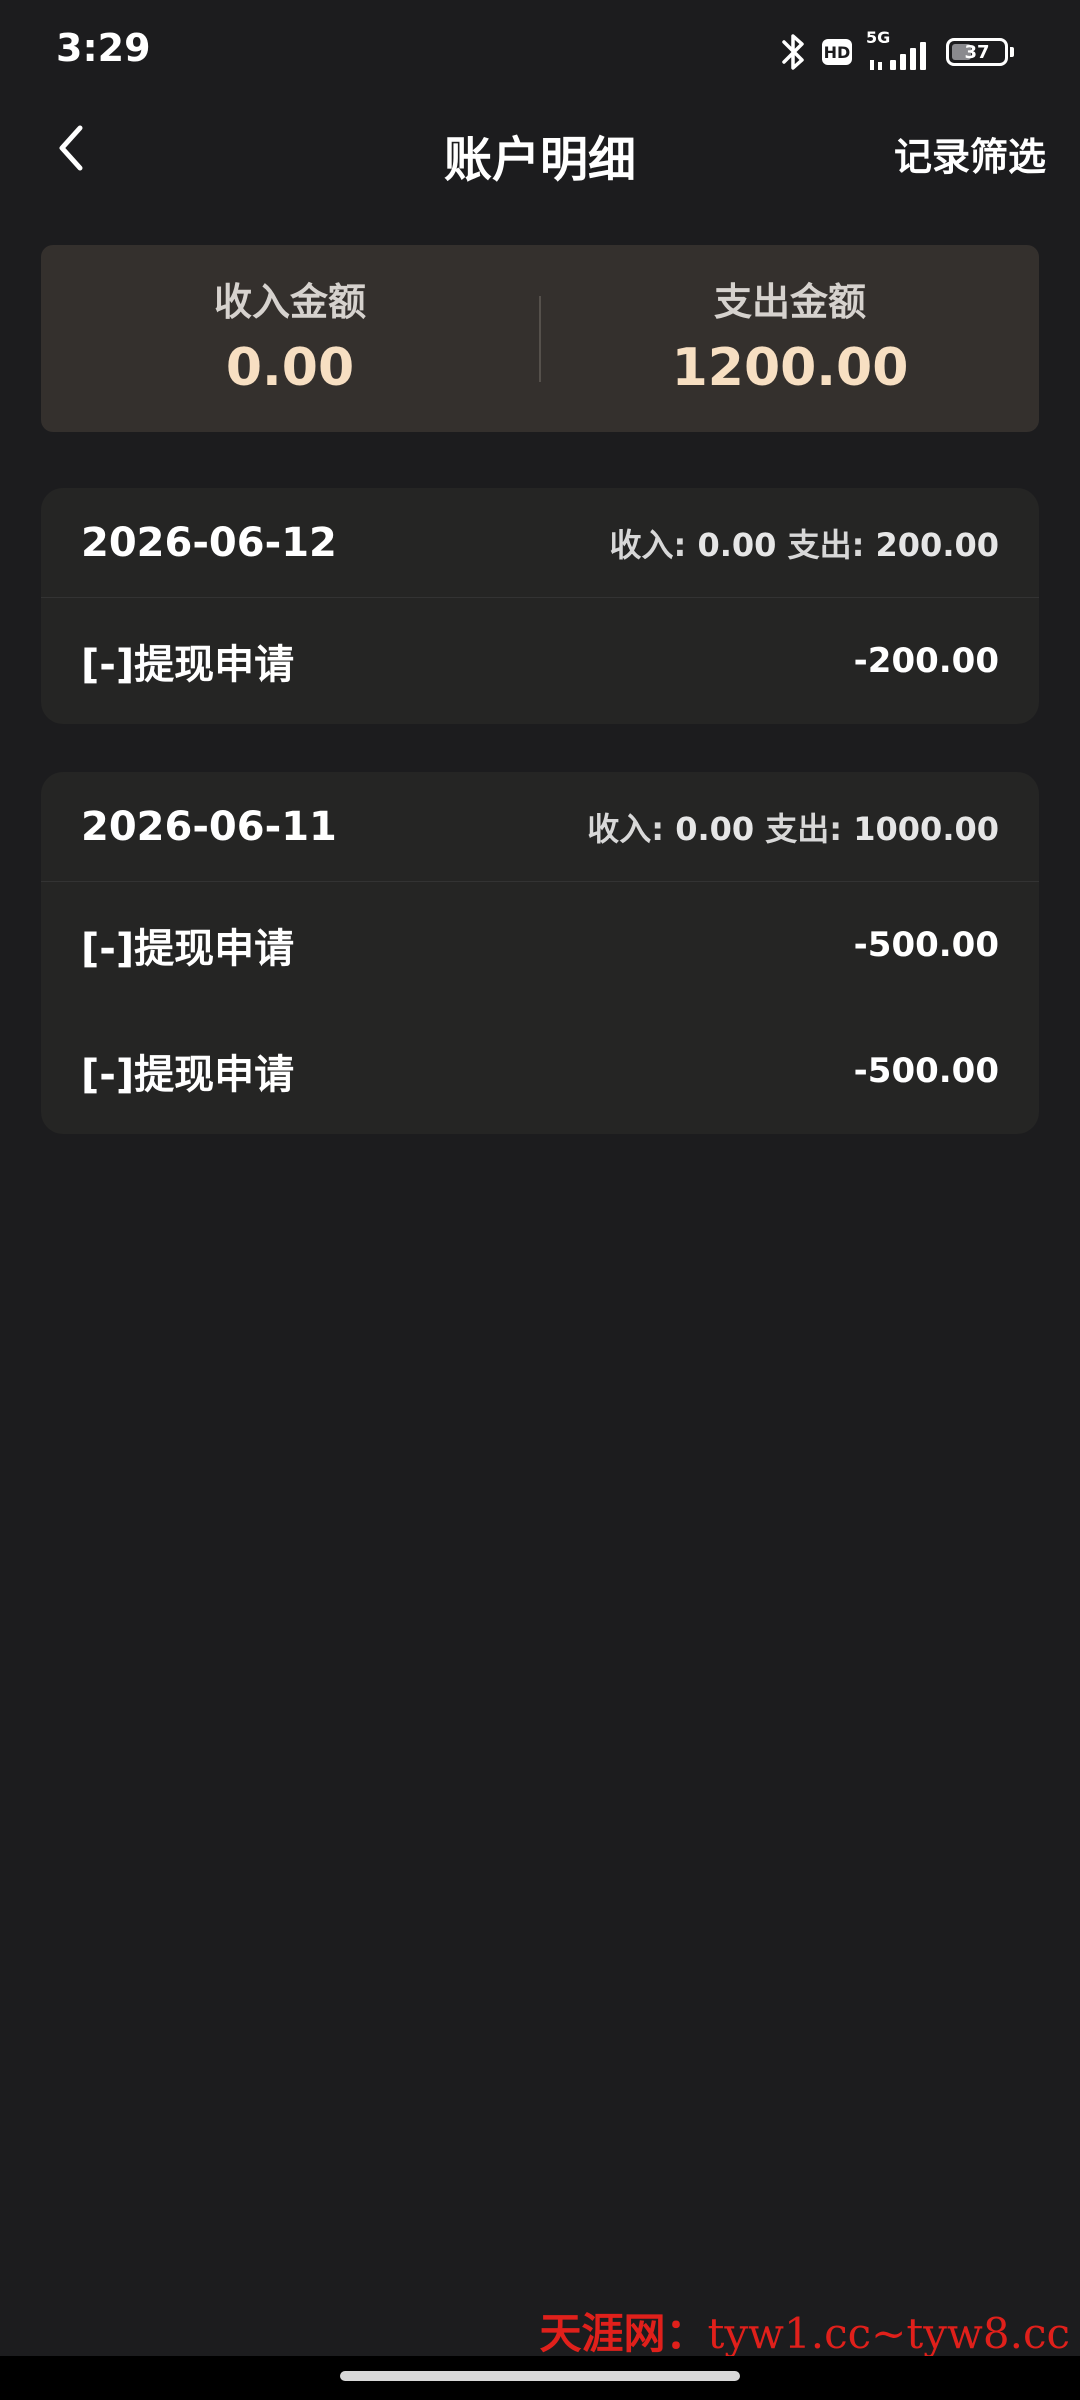  I want to click on day-totals: 收入: 0.00 支出: 1000.00, so click(793, 827).